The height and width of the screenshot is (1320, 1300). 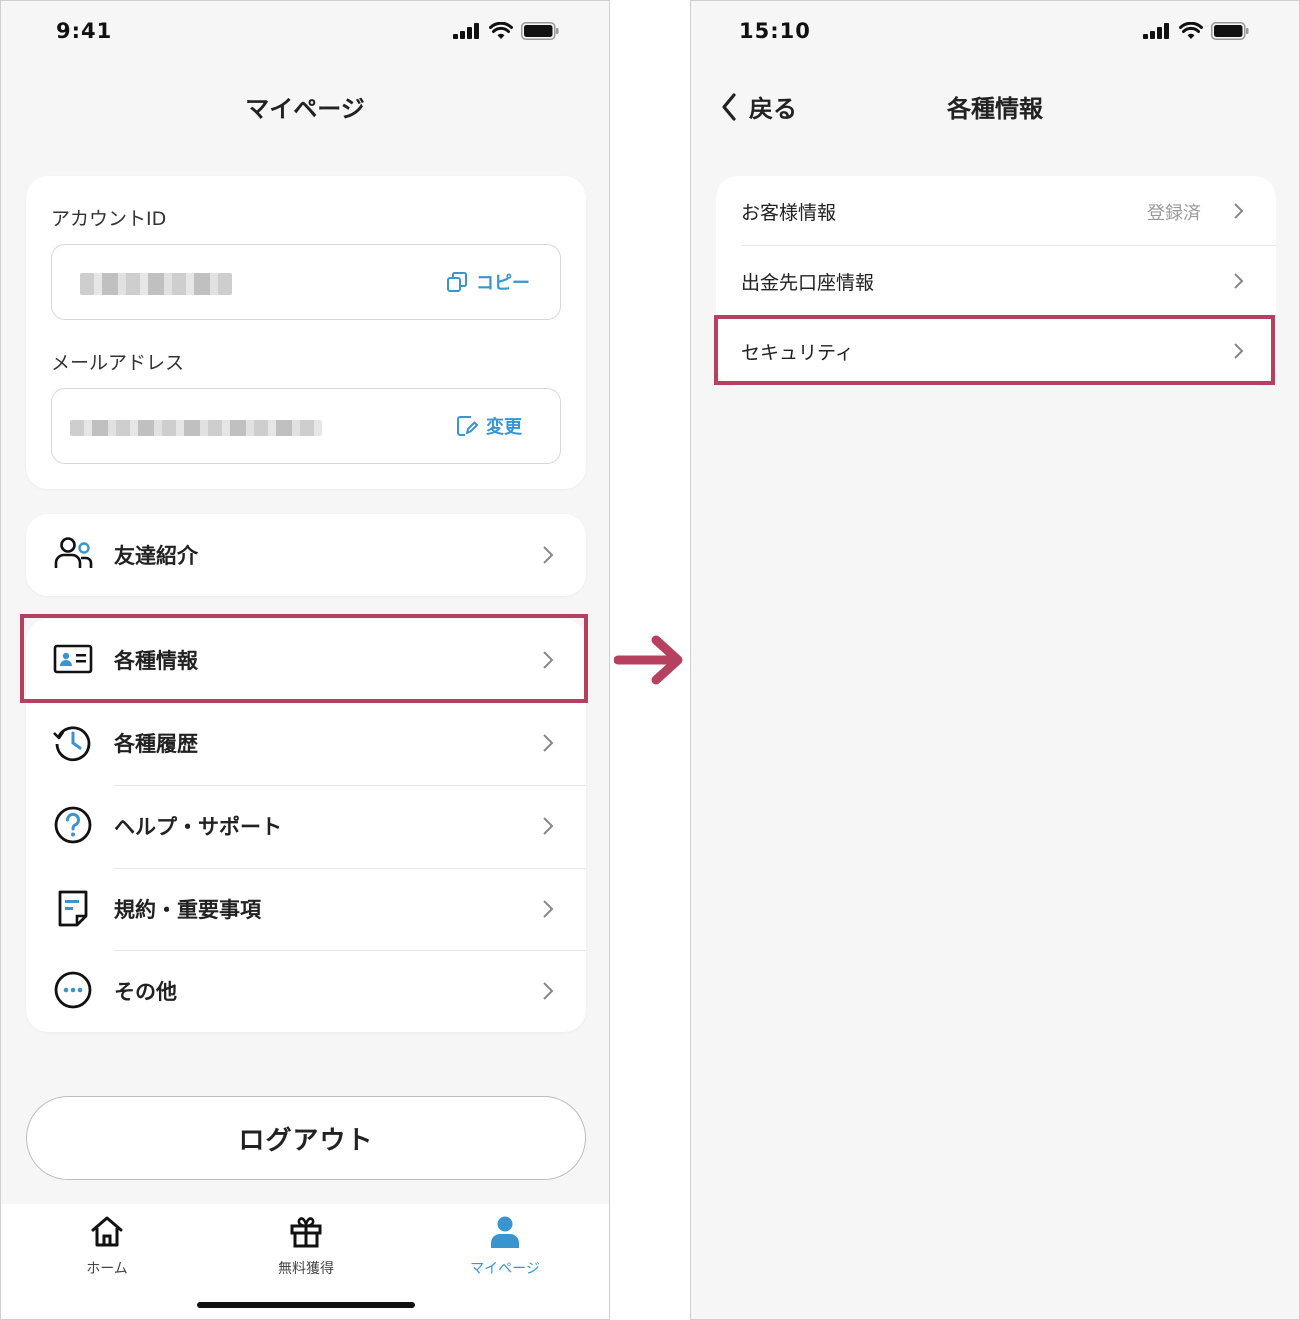 I want to click on question-circle-icon, so click(x=73, y=825).